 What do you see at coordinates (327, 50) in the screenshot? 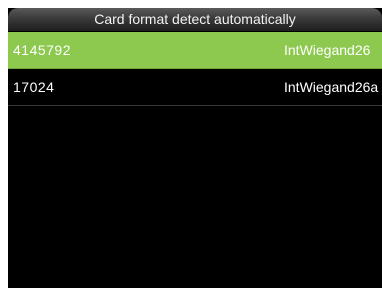
I see `card-format: IntWiegand26` at bounding box center [327, 50].